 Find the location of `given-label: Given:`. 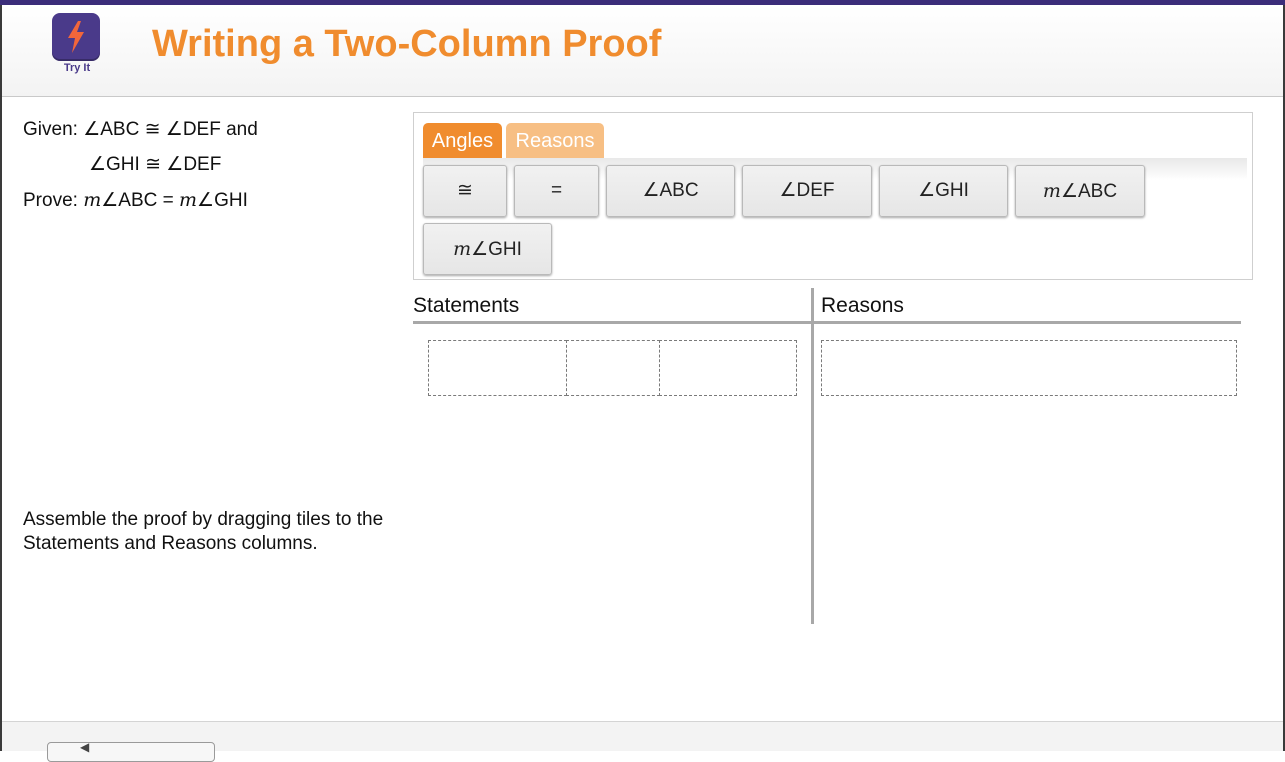

given-label: Given: is located at coordinates (53, 129).